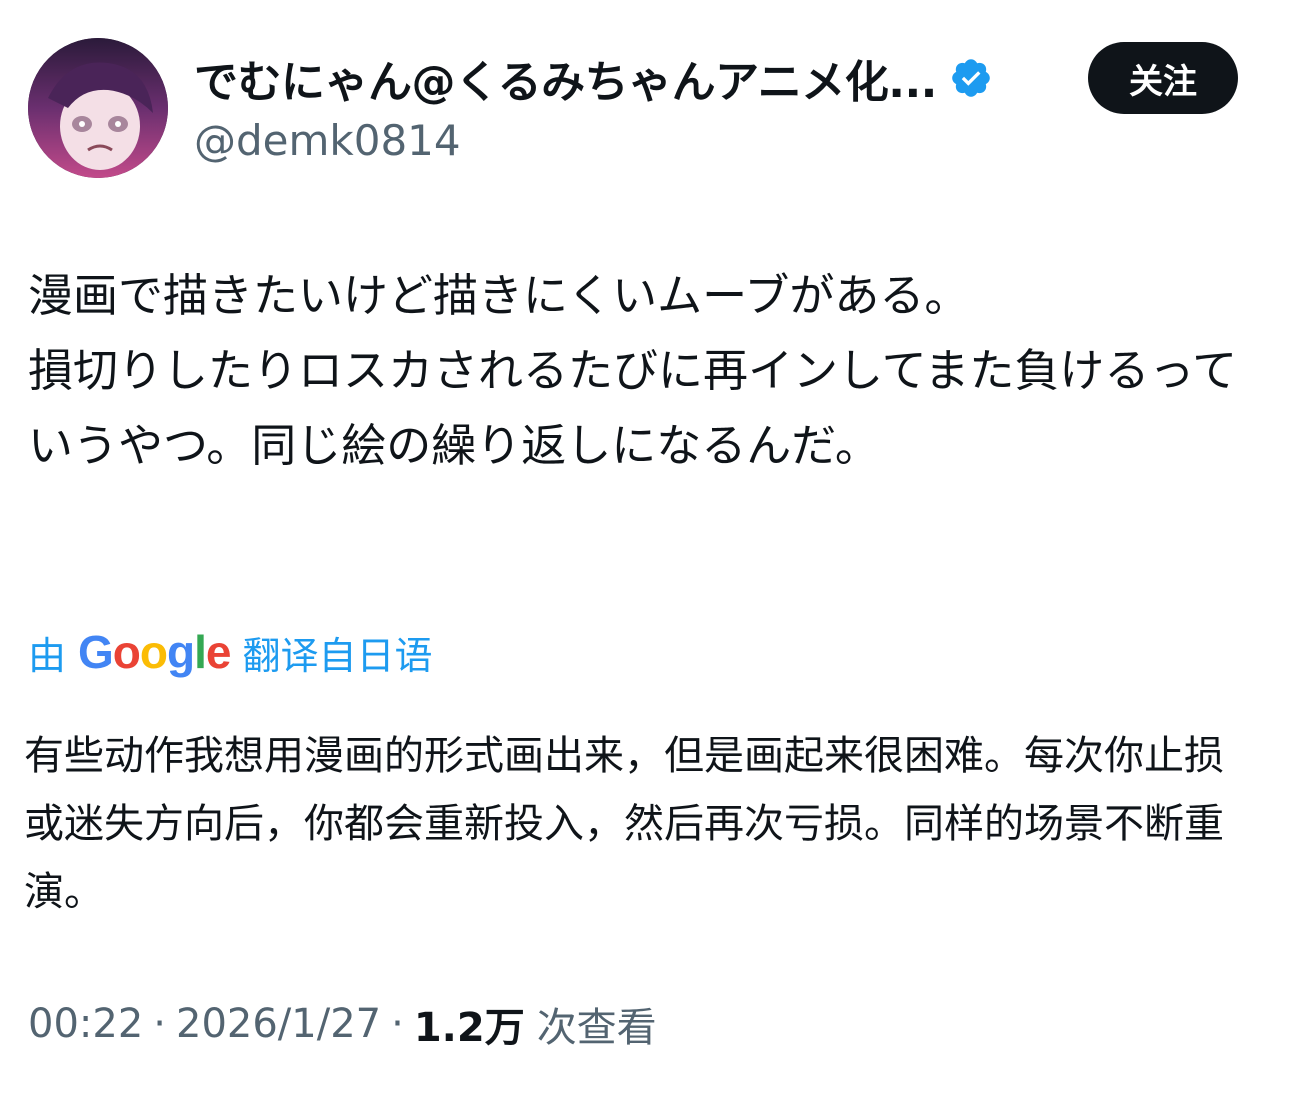 Image resolution: width=1290 pixels, height=1095 pixels. Describe the element at coordinates (596, 1028) in the screenshot. I see `views-label: 次查看` at that location.